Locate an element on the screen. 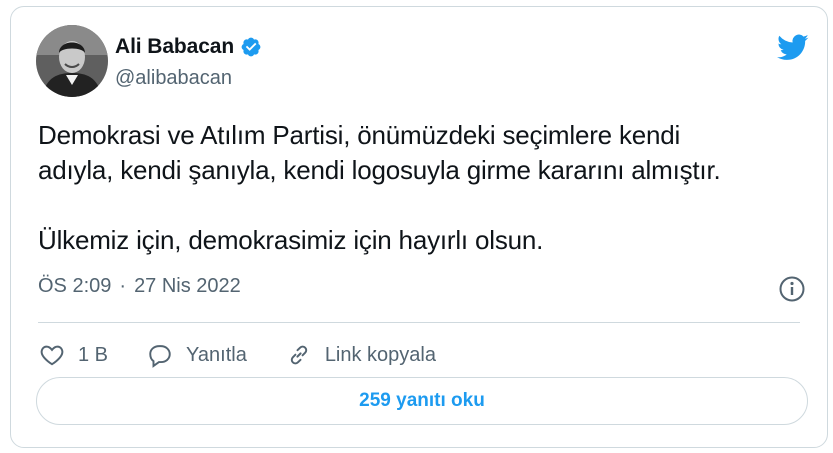 The image size is (833, 453). avatar is located at coordinates (72, 61).